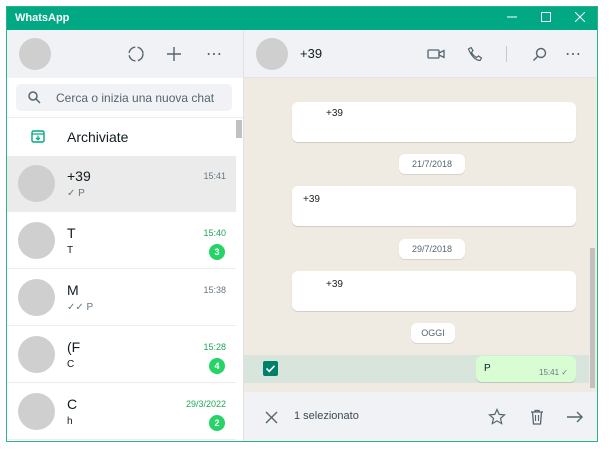 The image size is (610, 450). I want to click on chat-name: (F, so click(74, 347).